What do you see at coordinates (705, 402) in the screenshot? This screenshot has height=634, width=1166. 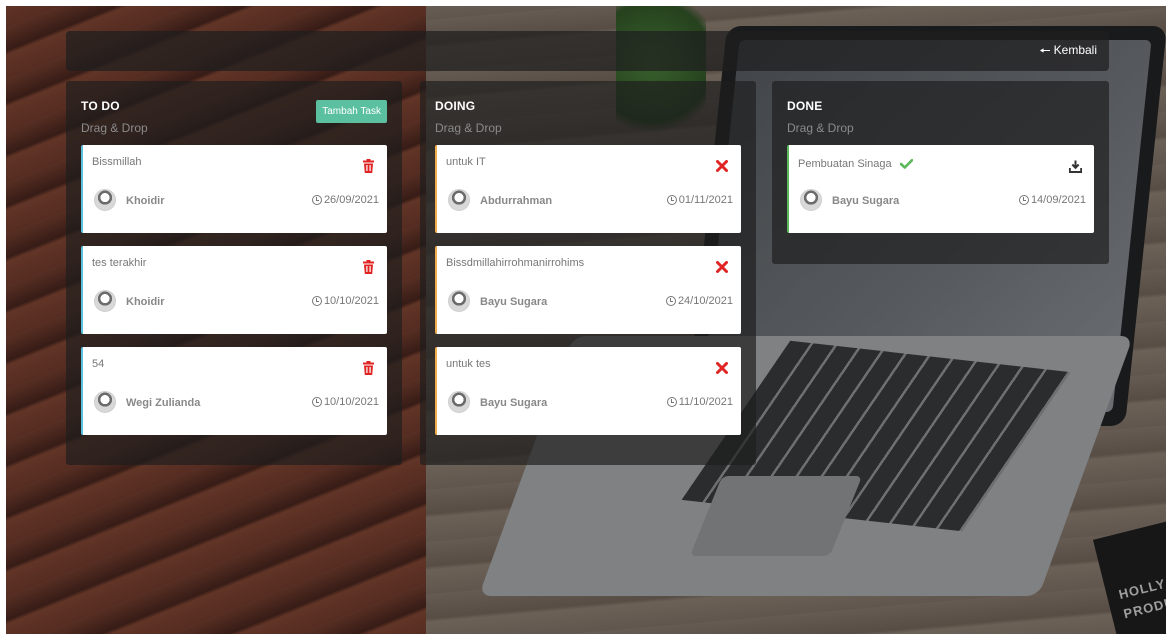 I see `task-date-value: 11/10/2021` at bounding box center [705, 402].